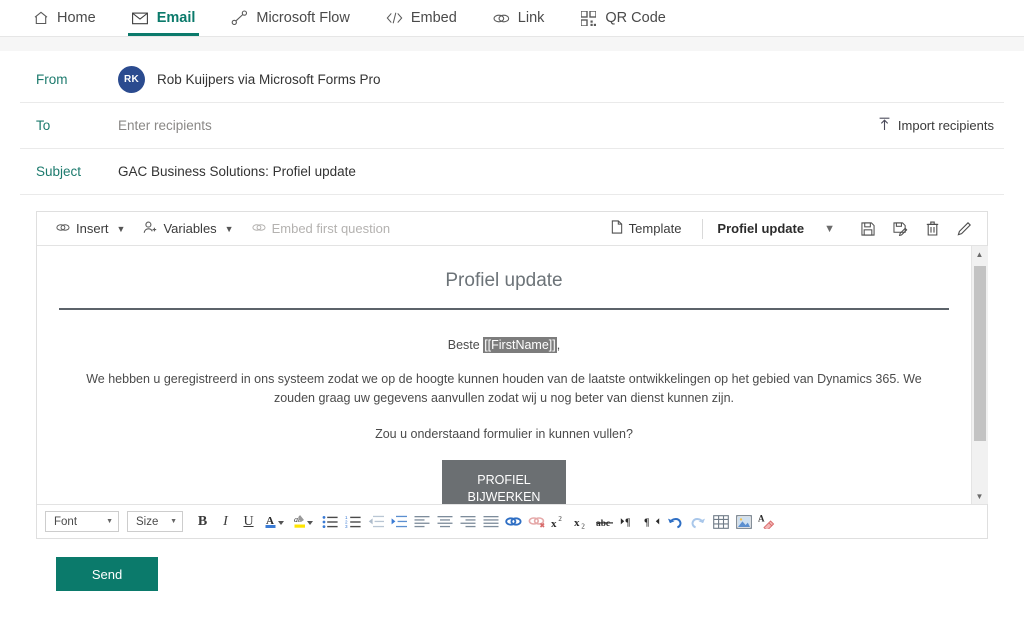 The height and width of the screenshot is (622, 1024). I want to click on nav-tab-home: Home, so click(64, 18).